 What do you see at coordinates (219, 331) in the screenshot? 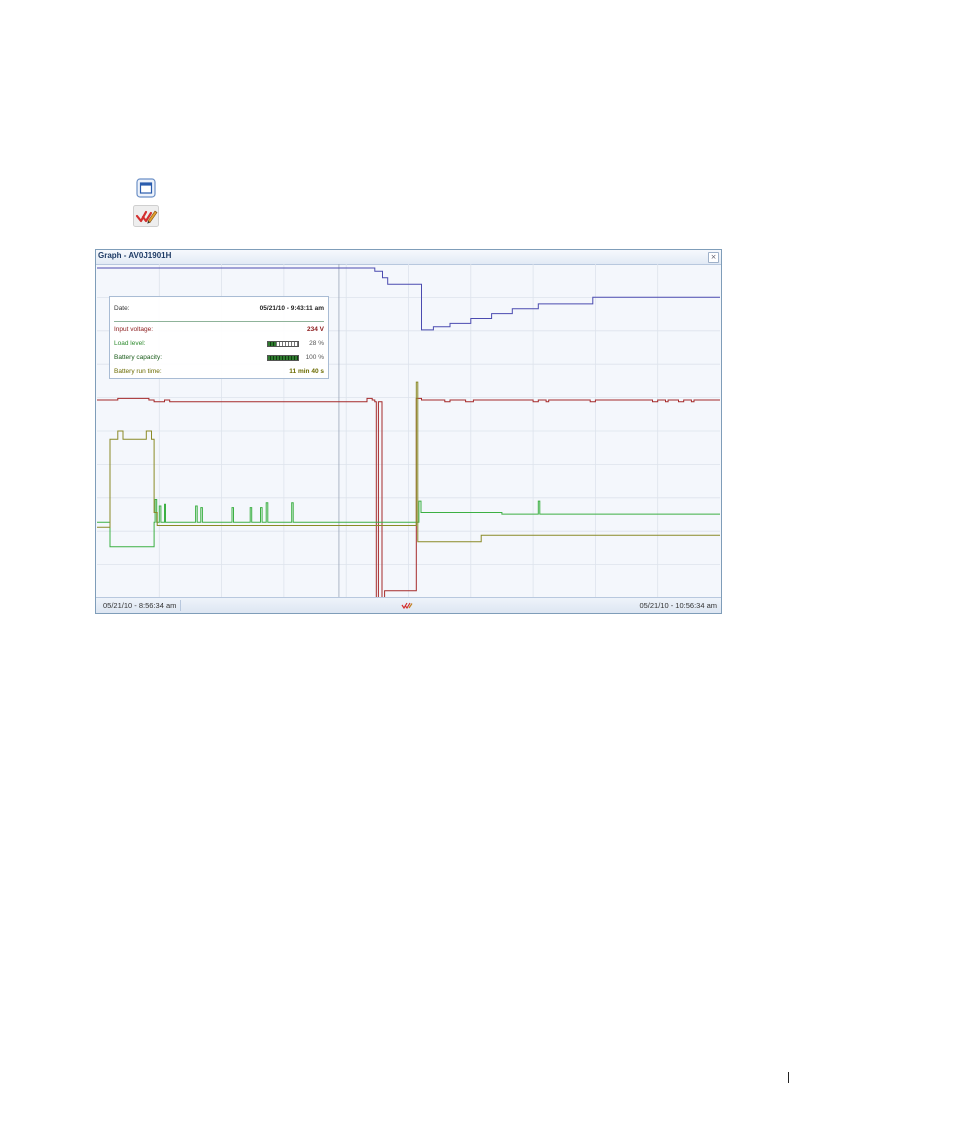
I see `tooltip-input-voltage-row: Input voltage: 234 V` at bounding box center [219, 331].